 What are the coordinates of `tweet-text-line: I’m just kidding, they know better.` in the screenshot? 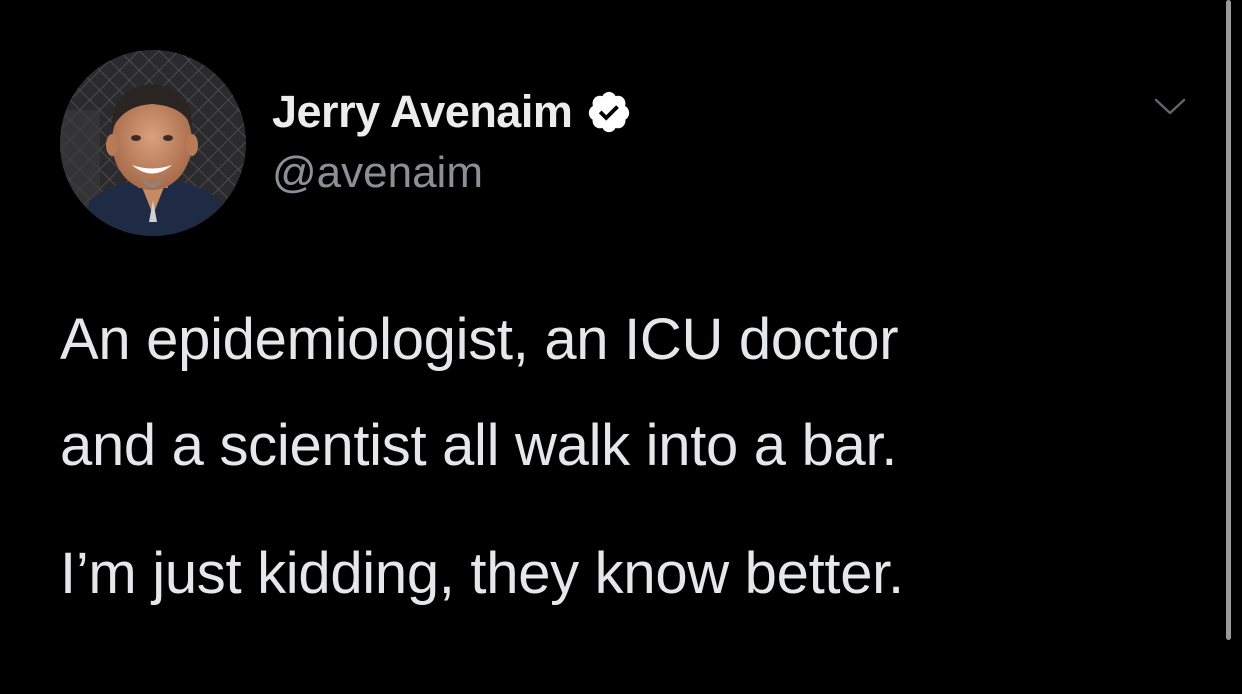 It's located at (482, 573).